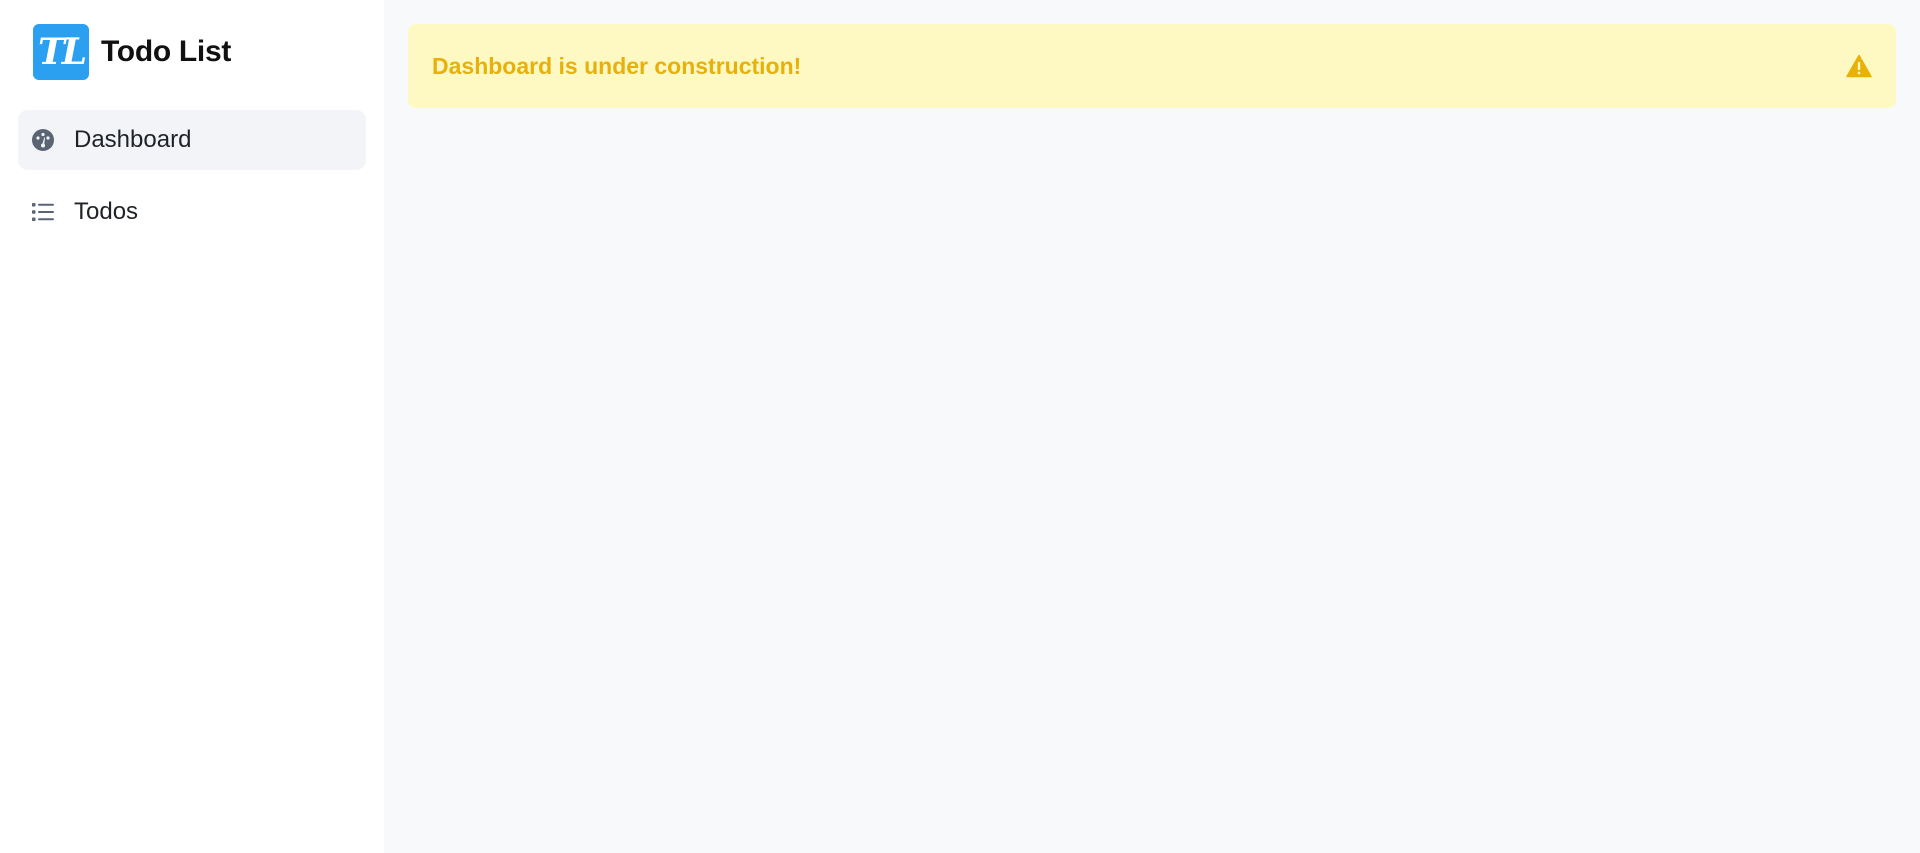 This screenshot has height=853, width=1920. Describe the element at coordinates (192, 212) in the screenshot. I see `sidebar-item-todos: Todos` at that location.